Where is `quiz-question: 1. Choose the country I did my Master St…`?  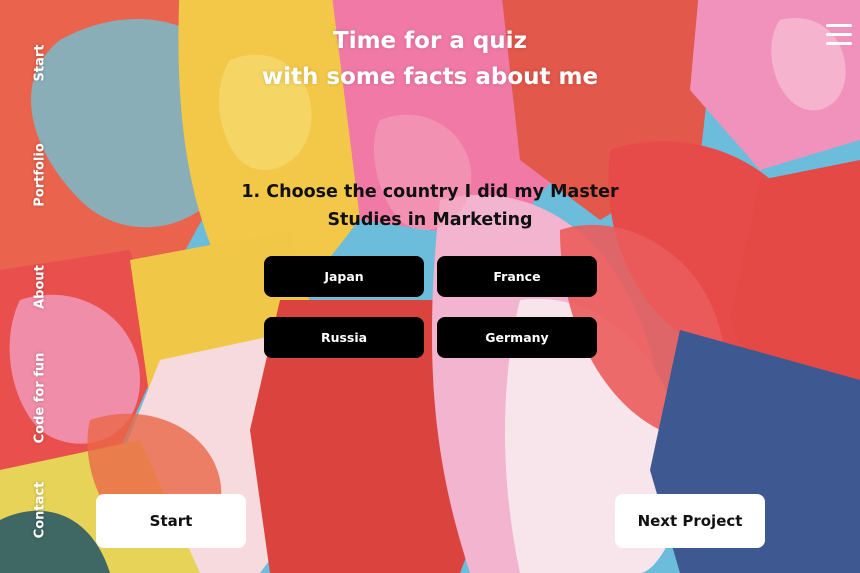 quiz-question: 1. Choose the country I did my Master St… is located at coordinates (430, 206).